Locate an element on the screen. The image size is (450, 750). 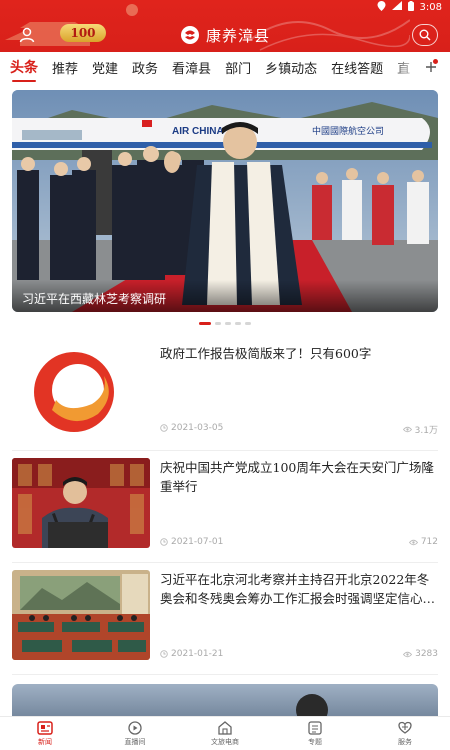
bottom-navigation: 新闻 直播间 文旅电商 专题 服务 is located at coordinates (225, 733).